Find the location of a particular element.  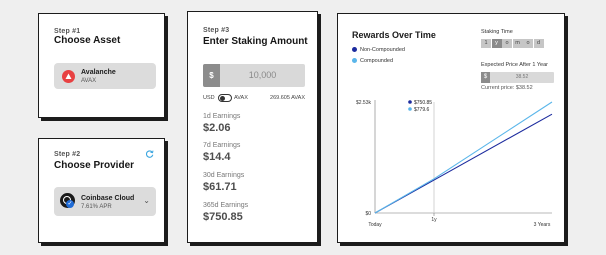

refresh-icon is located at coordinates (149, 155).